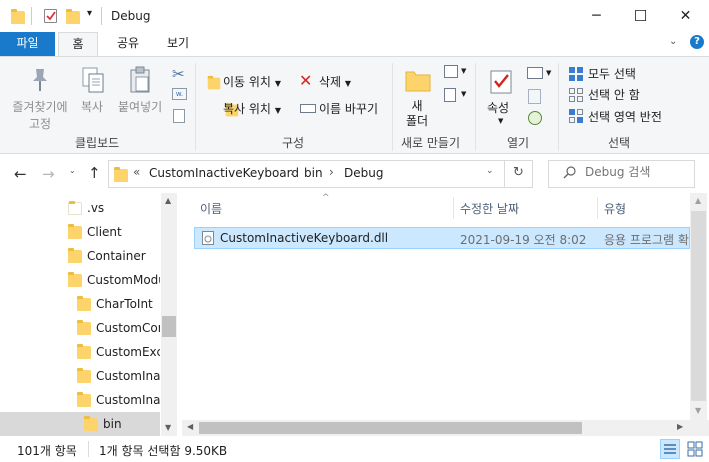  What do you see at coordinates (363, 173) in the screenshot?
I see `breadcrumb-item: Debug` at bounding box center [363, 173].